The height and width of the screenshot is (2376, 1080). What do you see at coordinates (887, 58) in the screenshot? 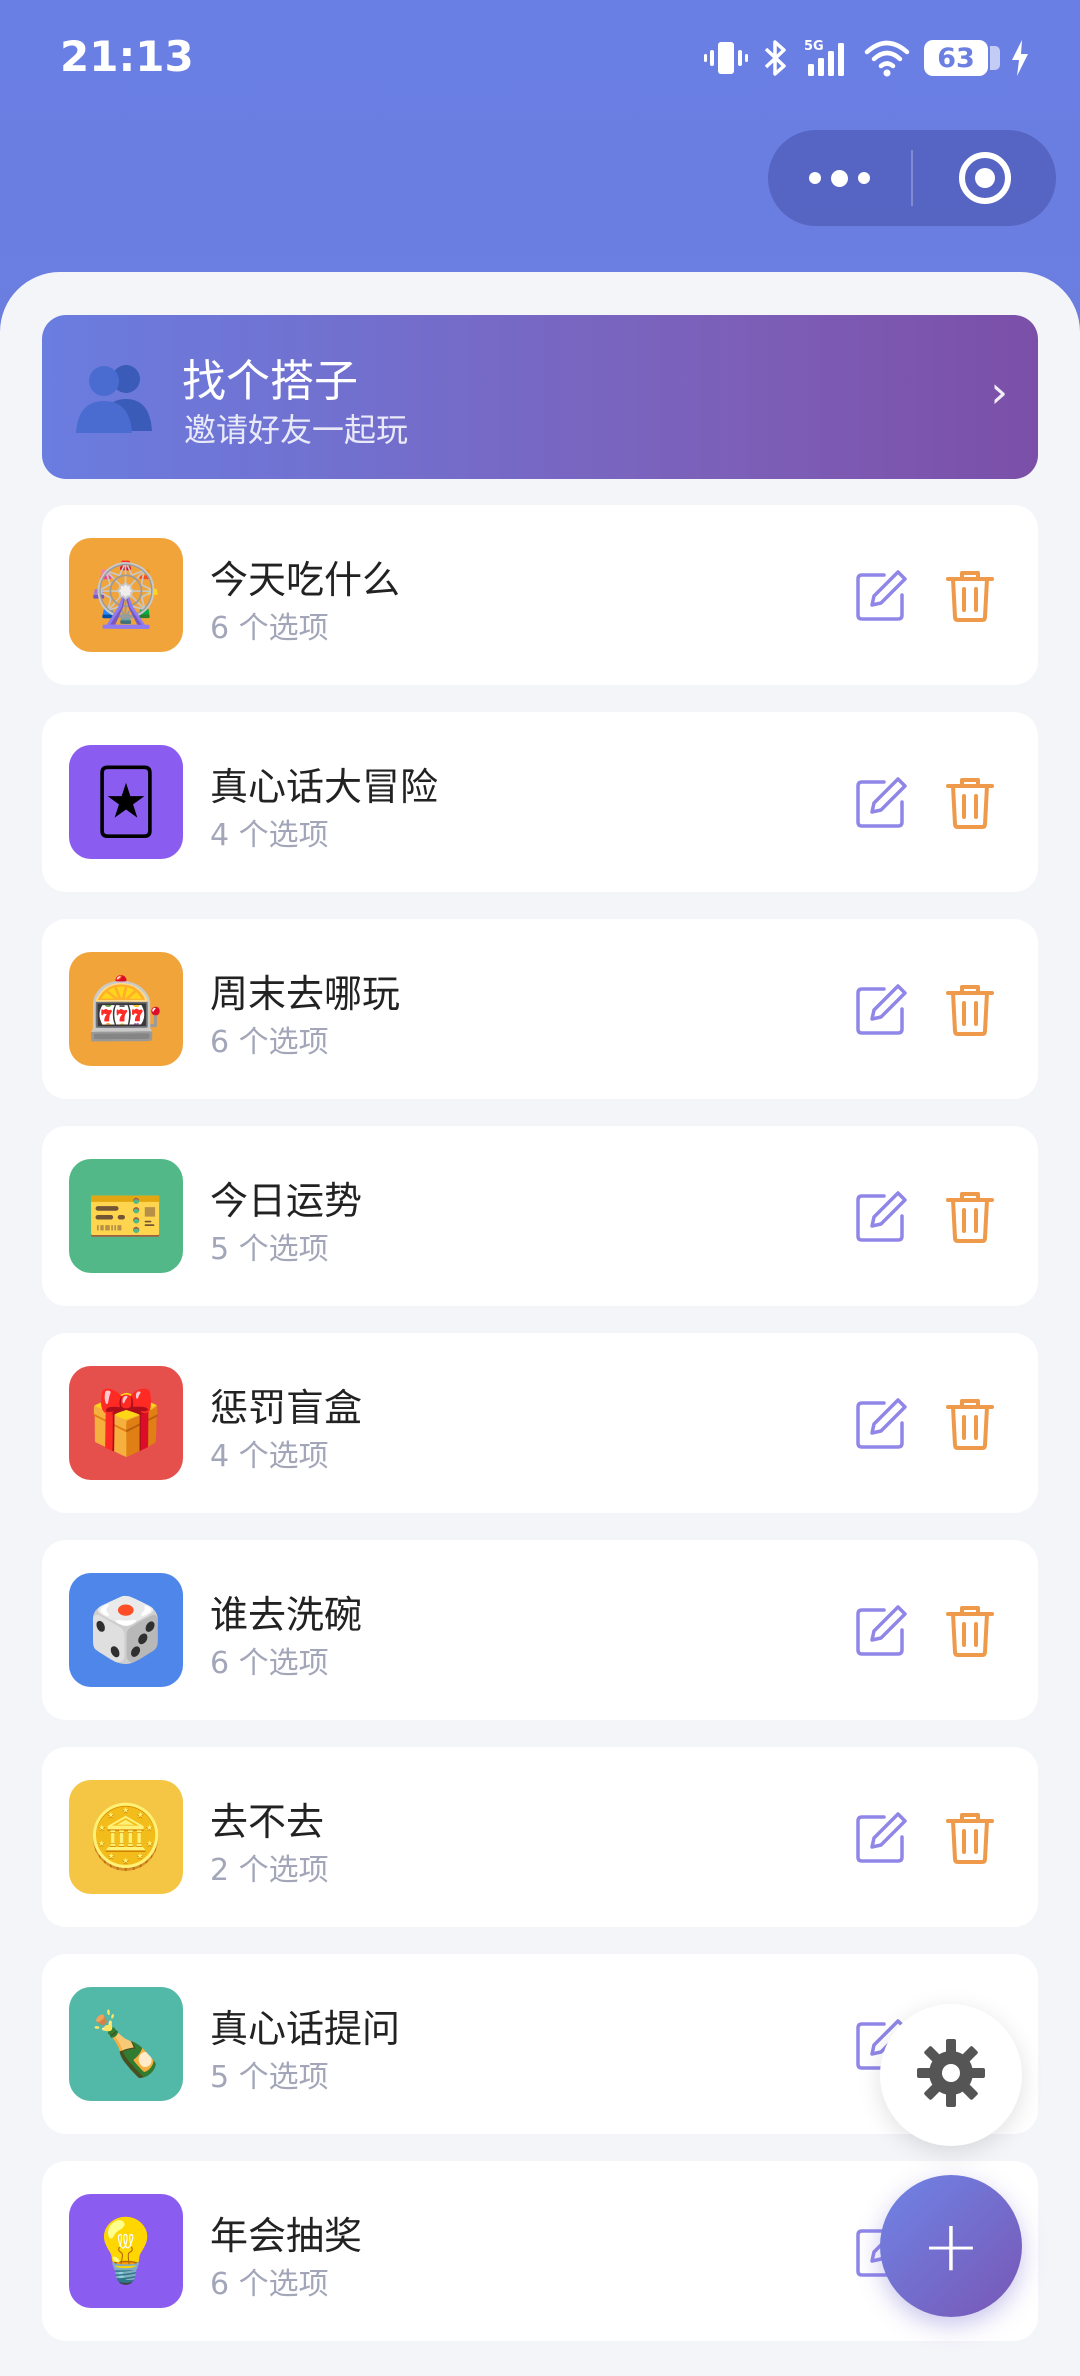
I see `wifi-icon` at bounding box center [887, 58].